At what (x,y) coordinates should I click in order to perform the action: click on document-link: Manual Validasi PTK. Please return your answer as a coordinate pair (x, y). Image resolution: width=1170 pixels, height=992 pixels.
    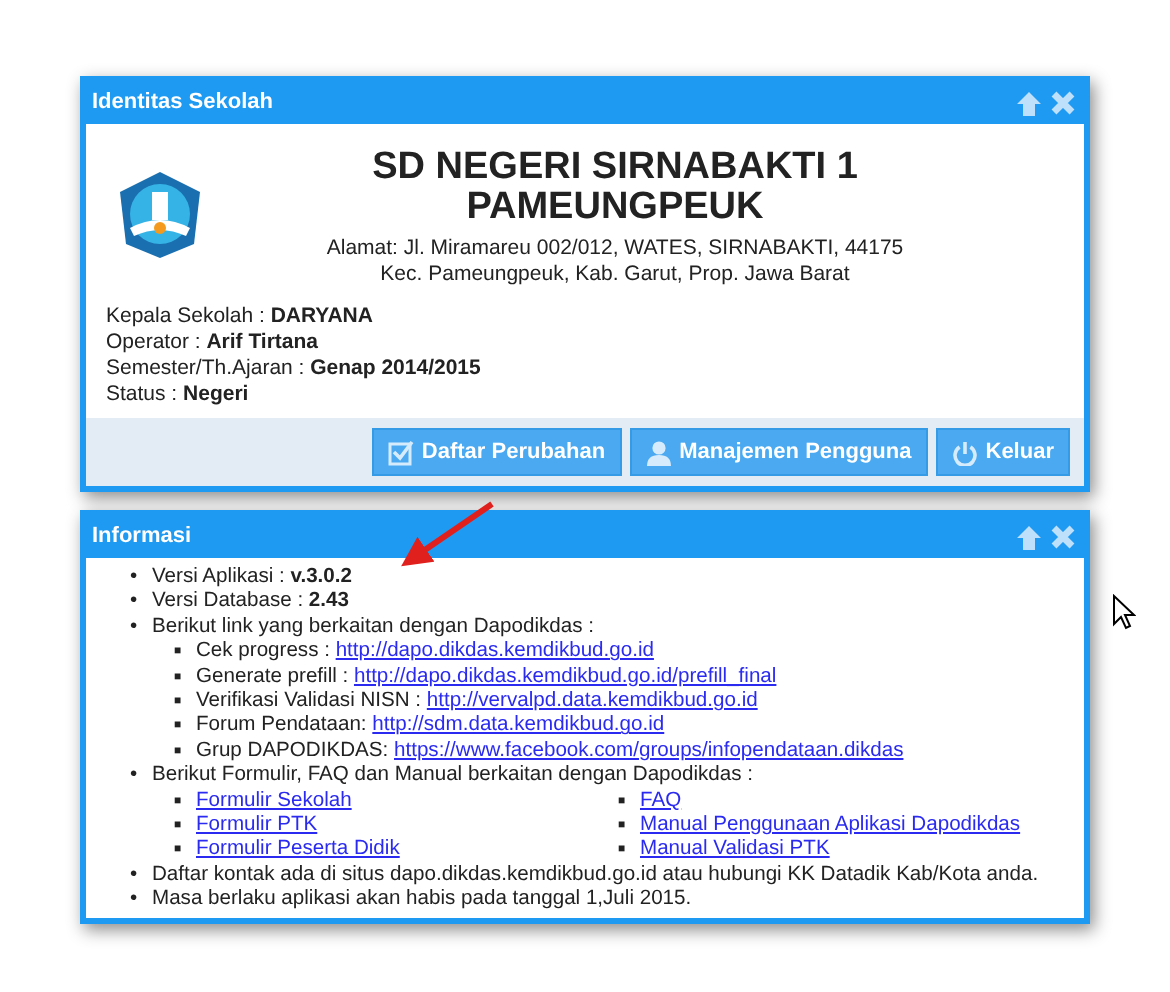
    Looking at the image, I should click on (735, 849).